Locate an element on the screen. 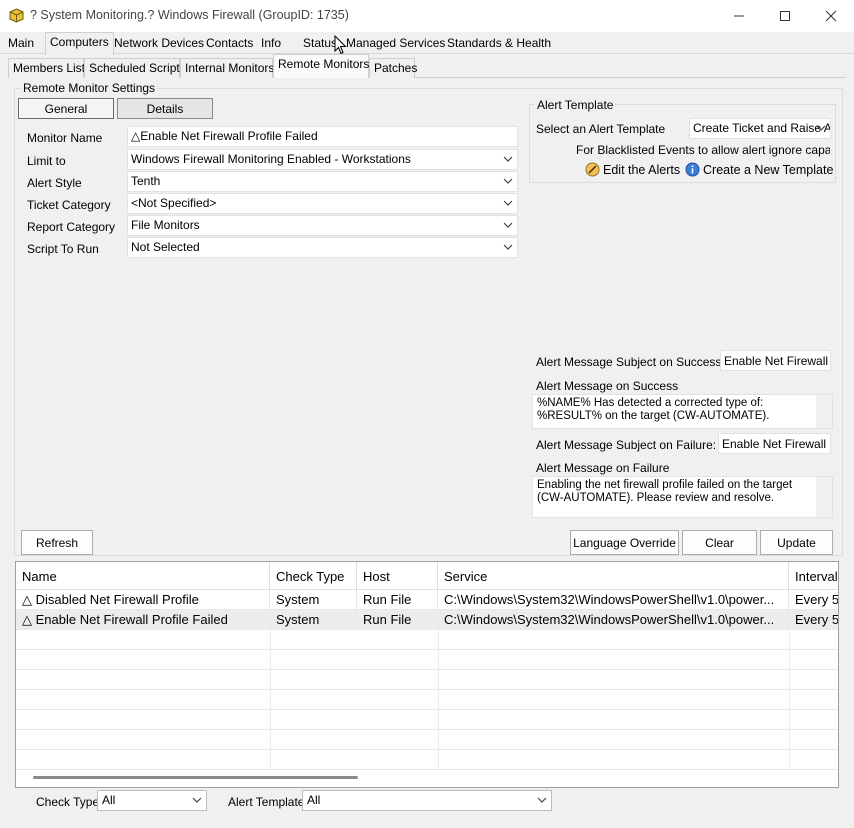 The width and height of the screenshot is (854, 828). minimize-icon is located at coordinates (739, 16).